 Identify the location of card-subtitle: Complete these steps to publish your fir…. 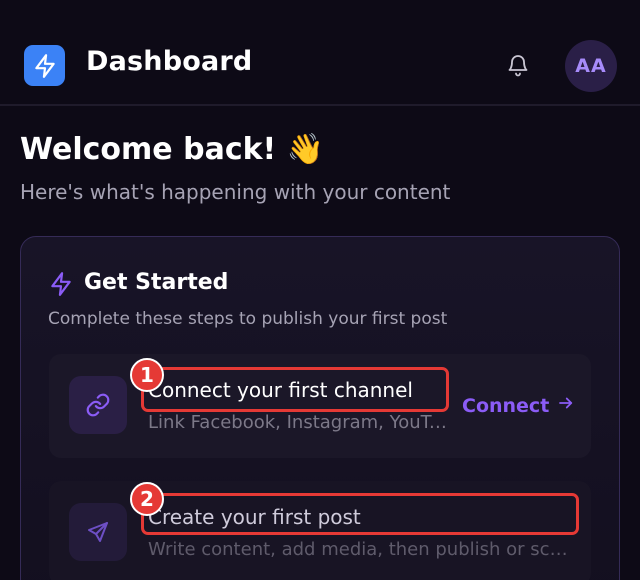
(248, 319).